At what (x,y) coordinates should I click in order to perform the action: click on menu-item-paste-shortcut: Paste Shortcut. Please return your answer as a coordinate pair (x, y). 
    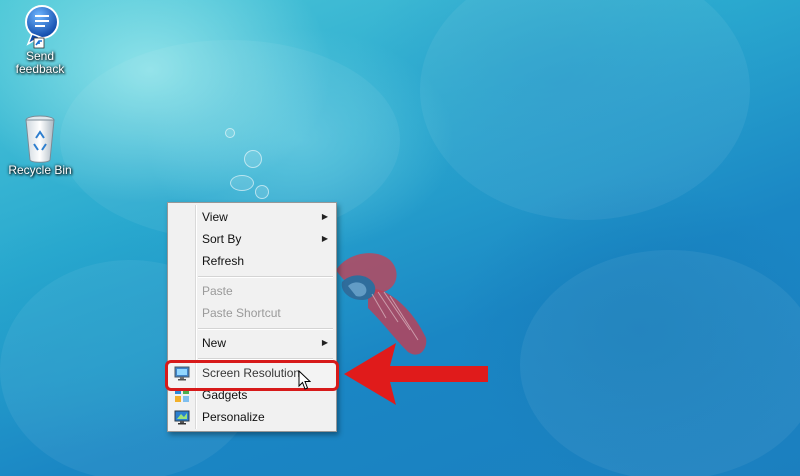
    Looking at the image, I should click on (252, 313).